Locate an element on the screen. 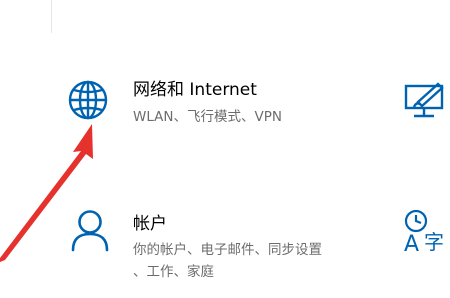  tile-description: 你的帐户、电子邮件、同步设置 is located at coordinates (227, 250).